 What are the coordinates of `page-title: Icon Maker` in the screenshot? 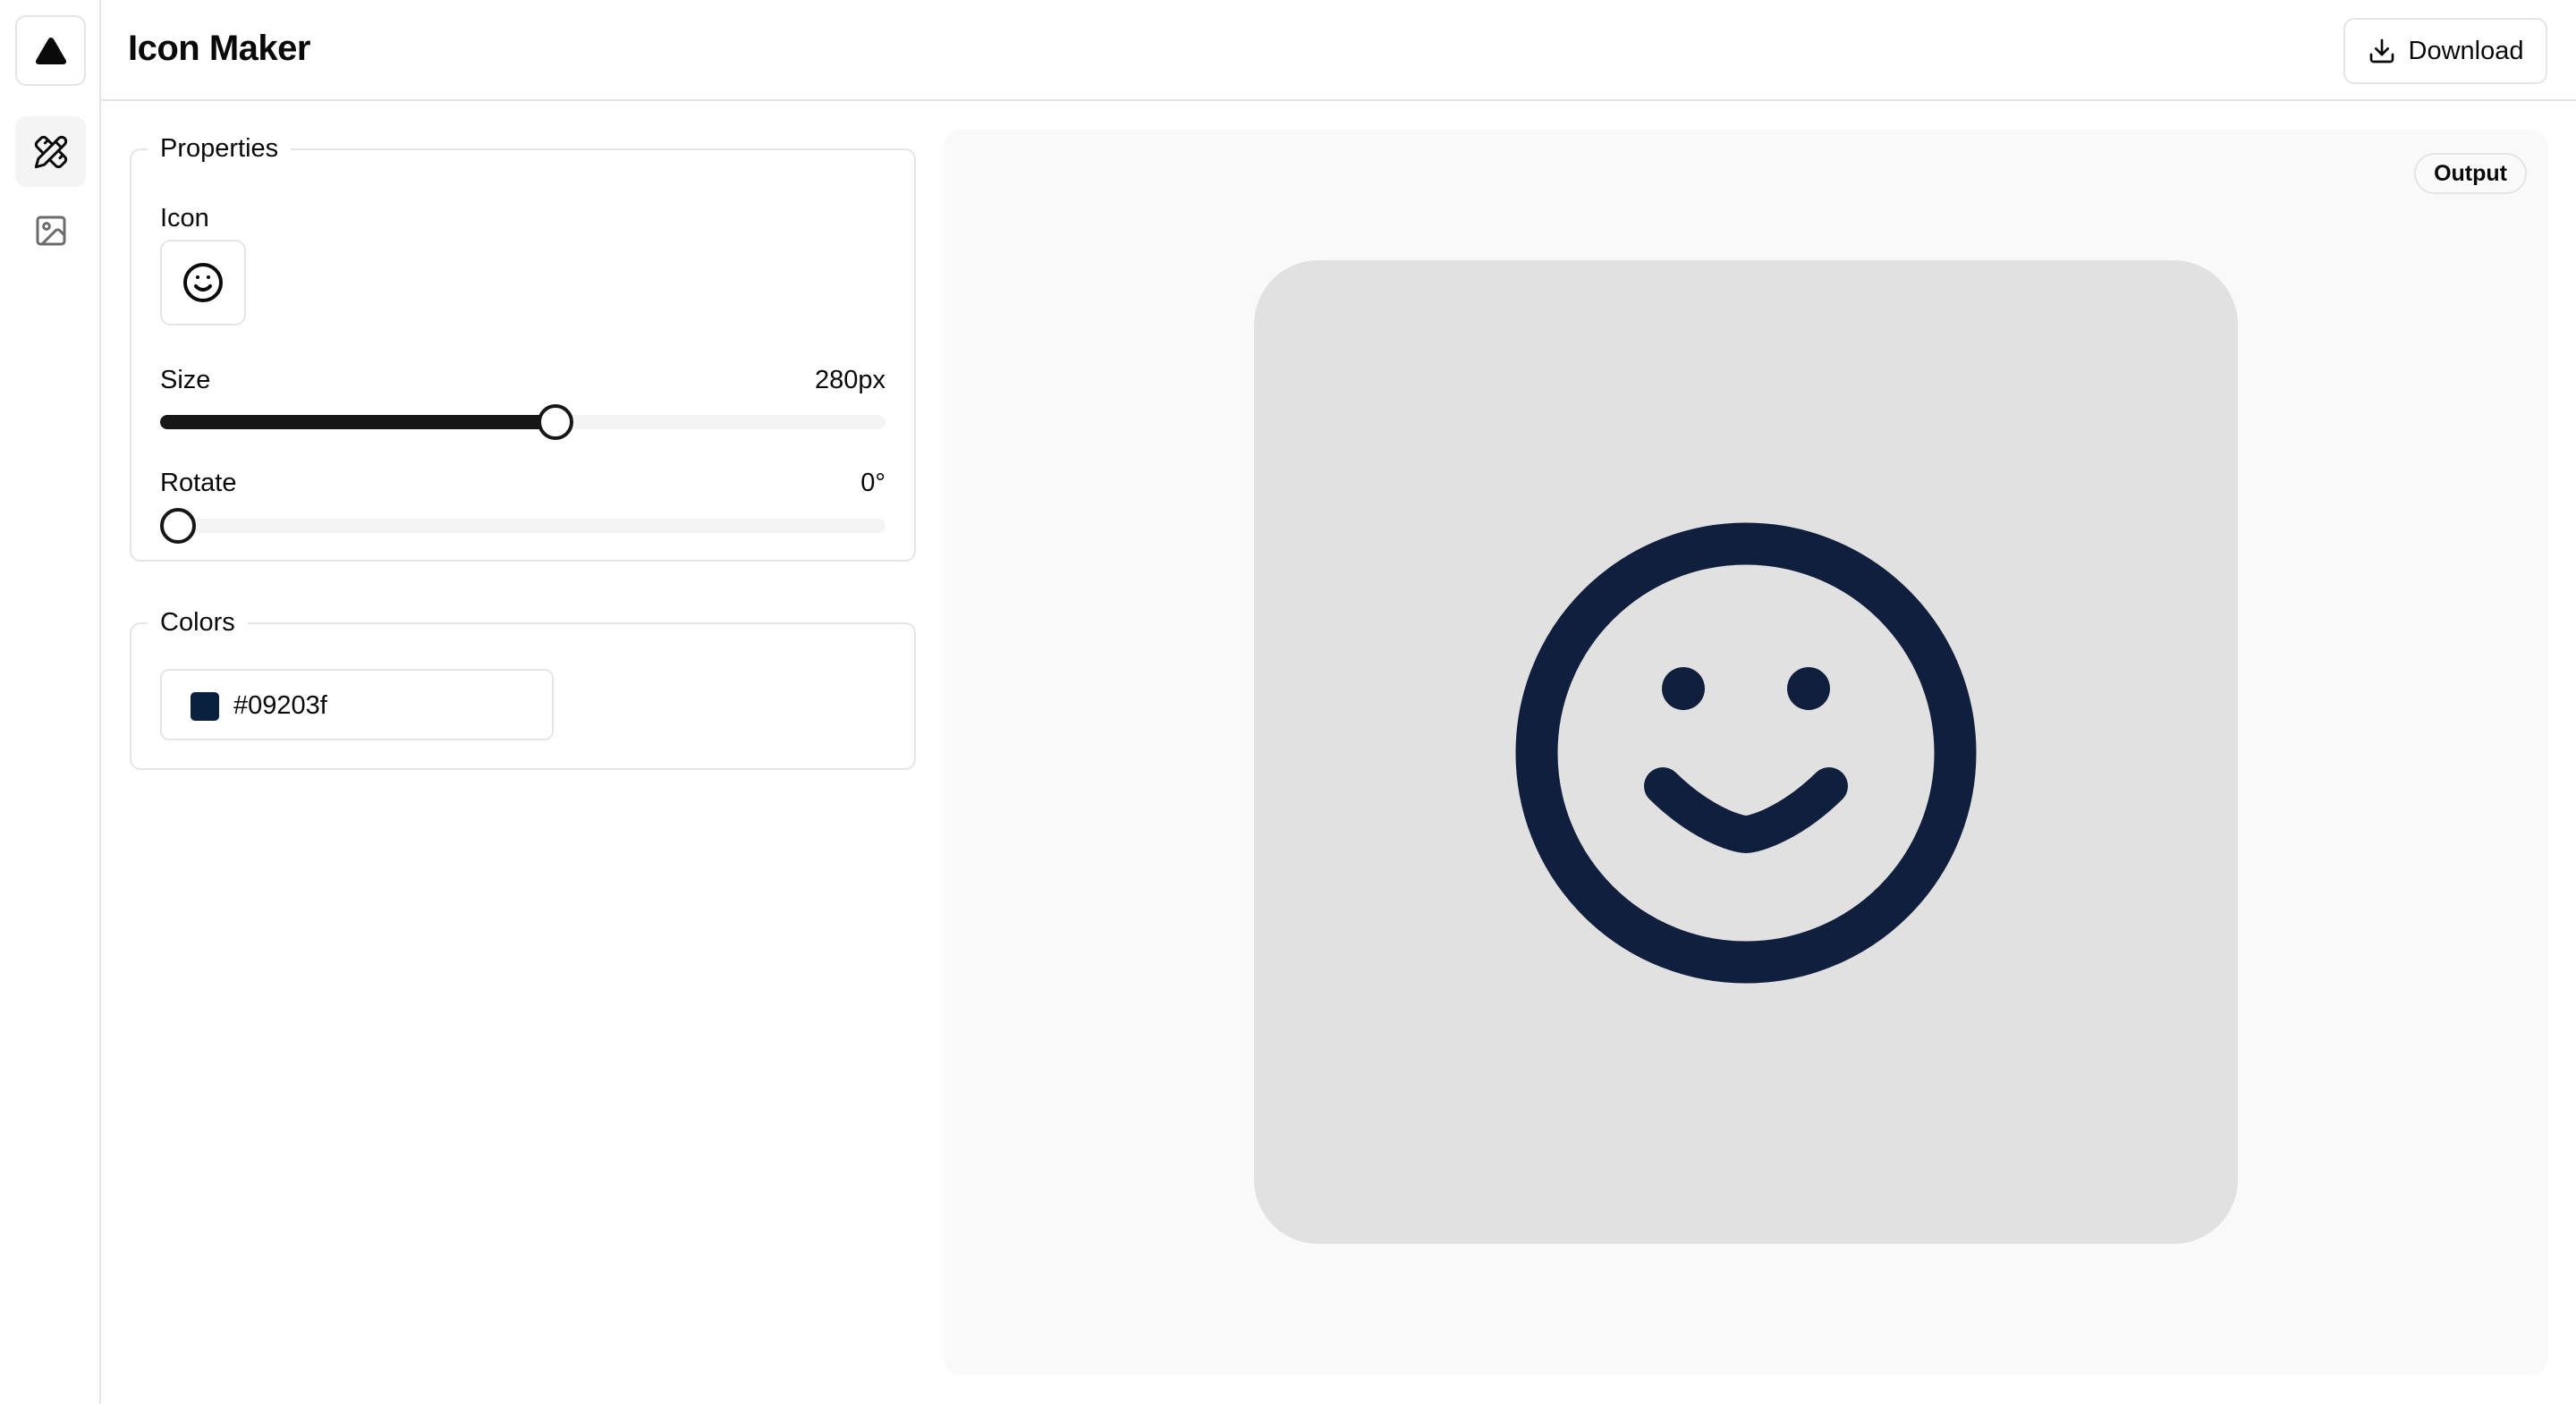 It's located at (219, 49).